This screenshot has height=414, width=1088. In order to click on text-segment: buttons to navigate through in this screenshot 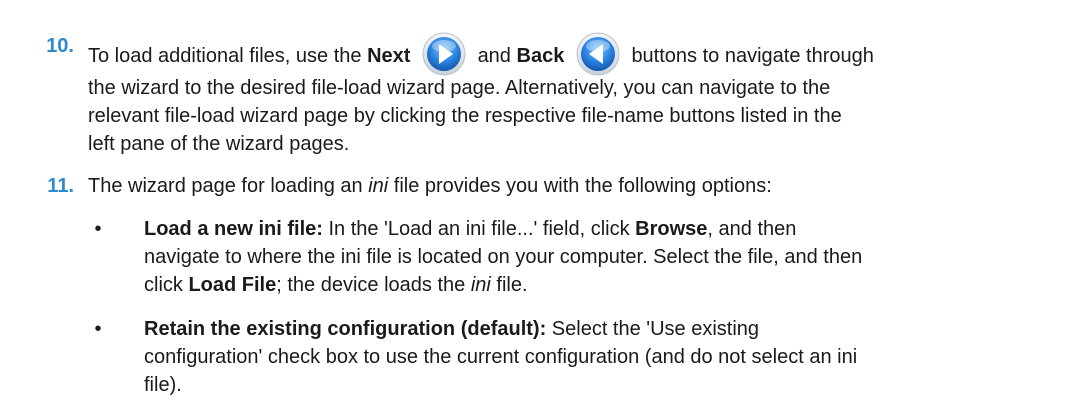, I will do `click(752, 56)`.